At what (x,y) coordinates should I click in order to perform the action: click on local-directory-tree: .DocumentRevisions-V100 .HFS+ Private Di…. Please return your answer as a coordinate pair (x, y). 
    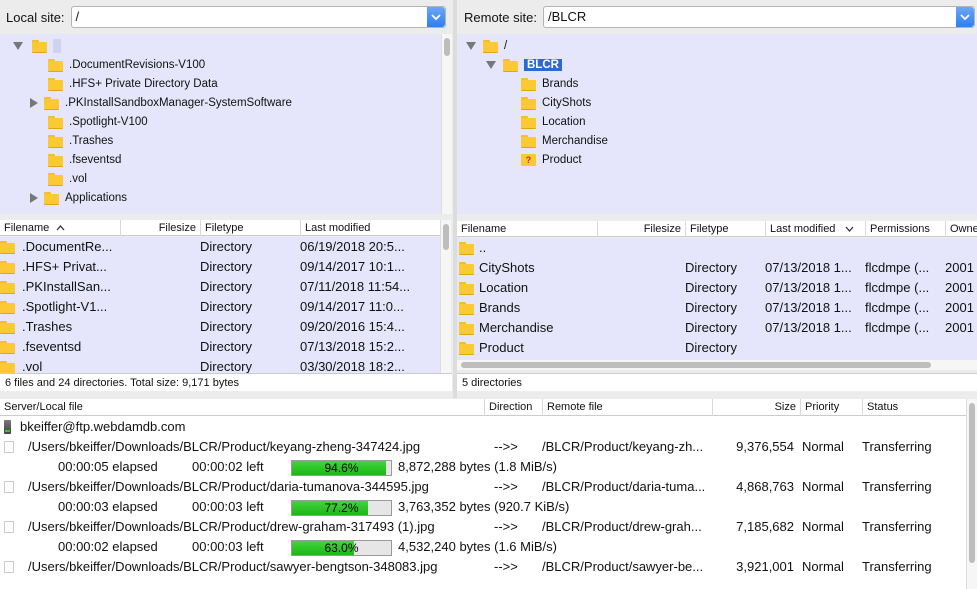
    Looking at the image, I should click on (226, 124).